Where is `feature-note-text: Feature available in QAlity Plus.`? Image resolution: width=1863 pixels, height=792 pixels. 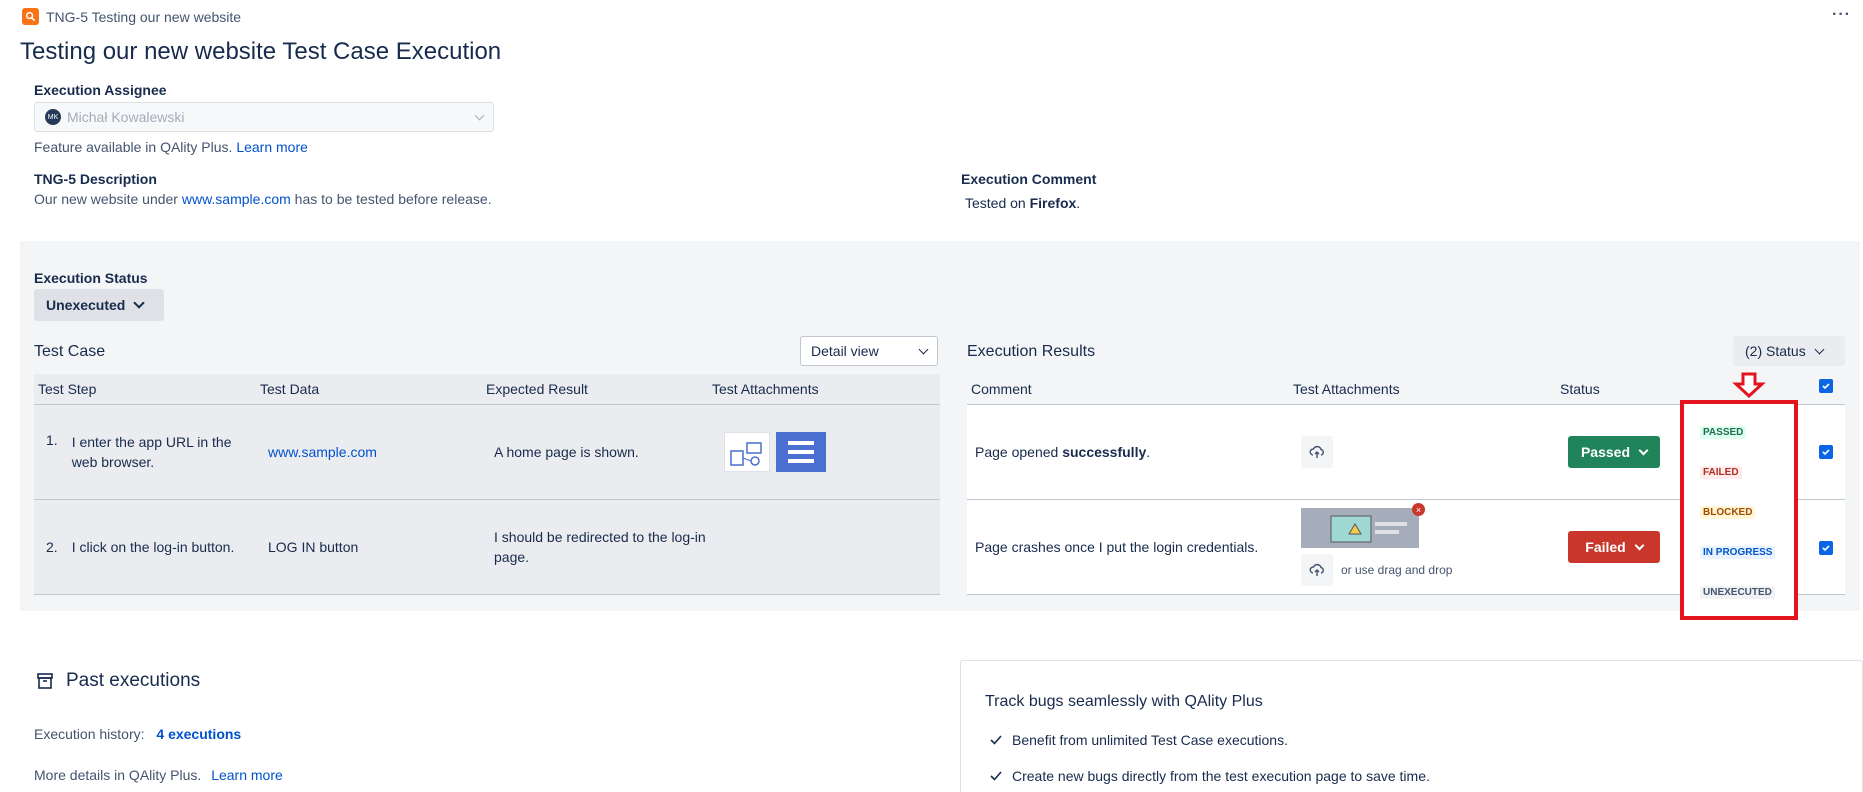
feature-note-text: Feature available in QAlity Plus. is located at coordinates (133, 147).